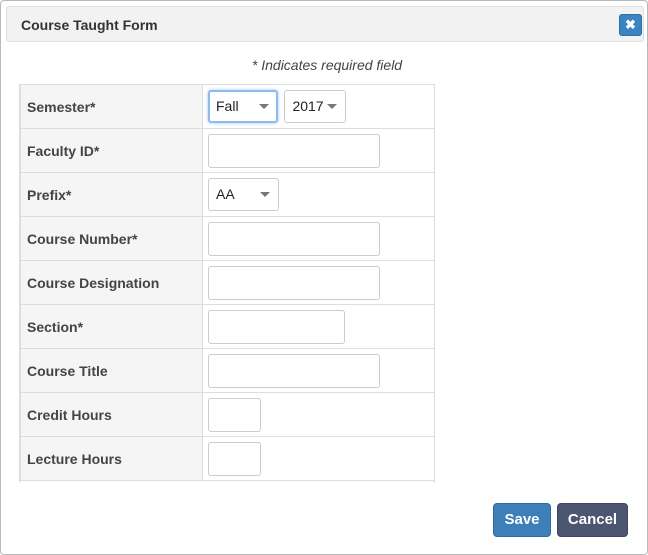 The height and width of the screenshot is (555, 648). What do you see at coordinates (243, 194) in the screenshot?
I see `prefix-select: AA` at bounding box center [243, 194].